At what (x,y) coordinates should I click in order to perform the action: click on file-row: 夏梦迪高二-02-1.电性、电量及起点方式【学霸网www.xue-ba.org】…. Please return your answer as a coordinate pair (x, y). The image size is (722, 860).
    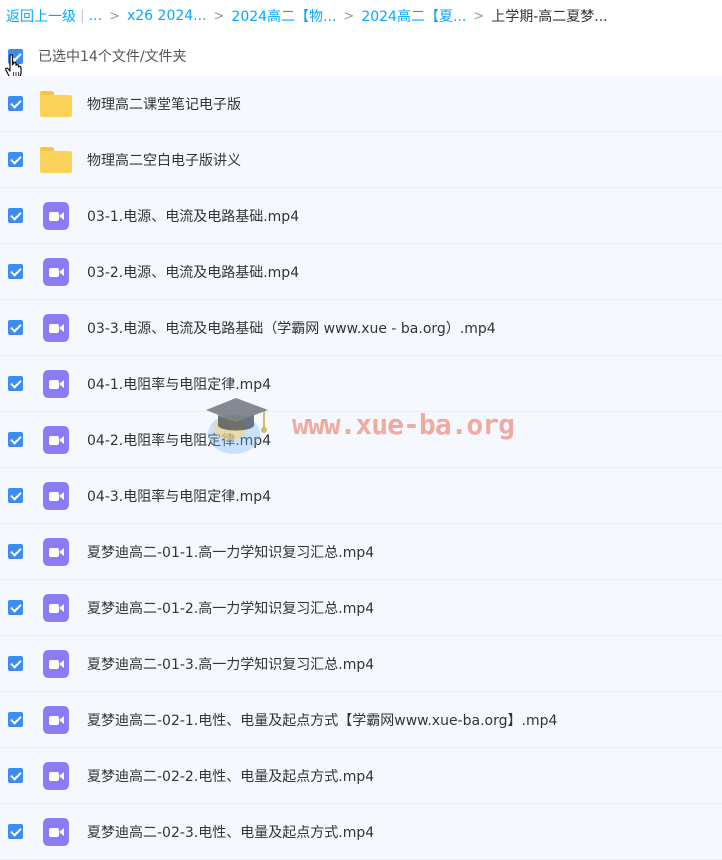
    Looking at the image, I should click on (361, 720).